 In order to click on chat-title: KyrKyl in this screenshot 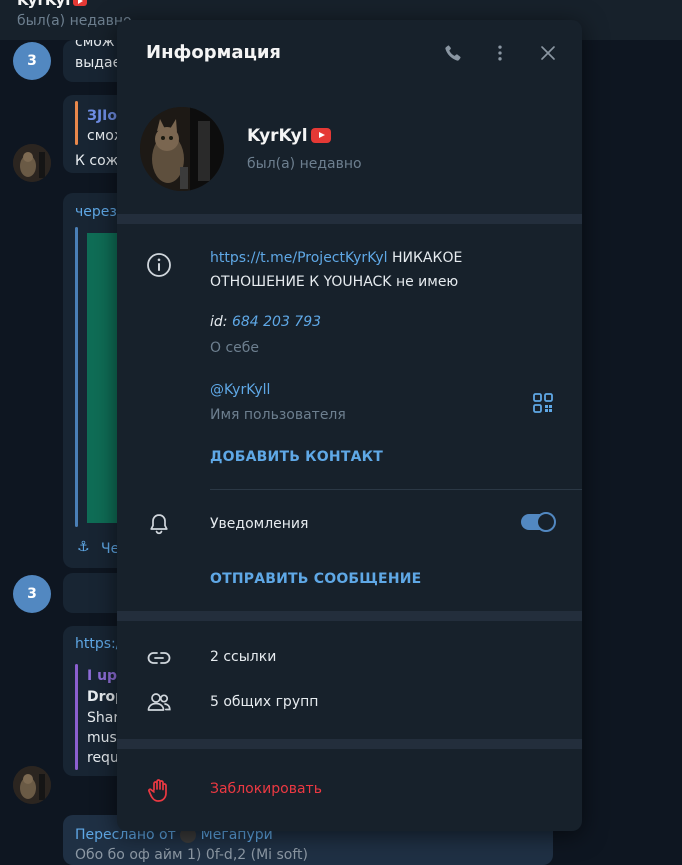, I will do `click(52, 4)`.